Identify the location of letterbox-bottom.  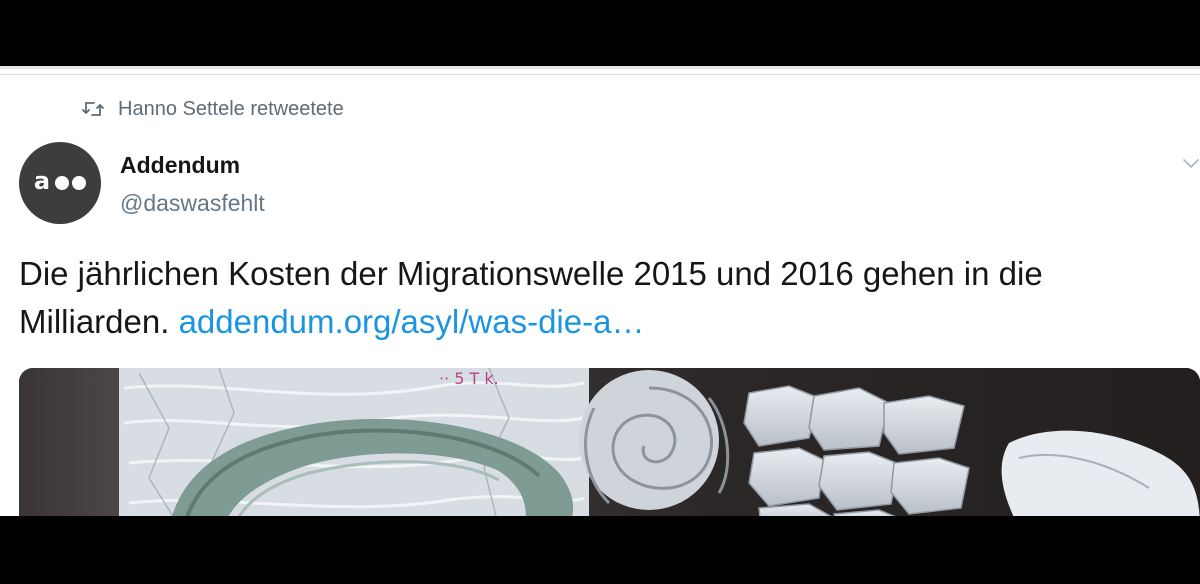
(600, 550).